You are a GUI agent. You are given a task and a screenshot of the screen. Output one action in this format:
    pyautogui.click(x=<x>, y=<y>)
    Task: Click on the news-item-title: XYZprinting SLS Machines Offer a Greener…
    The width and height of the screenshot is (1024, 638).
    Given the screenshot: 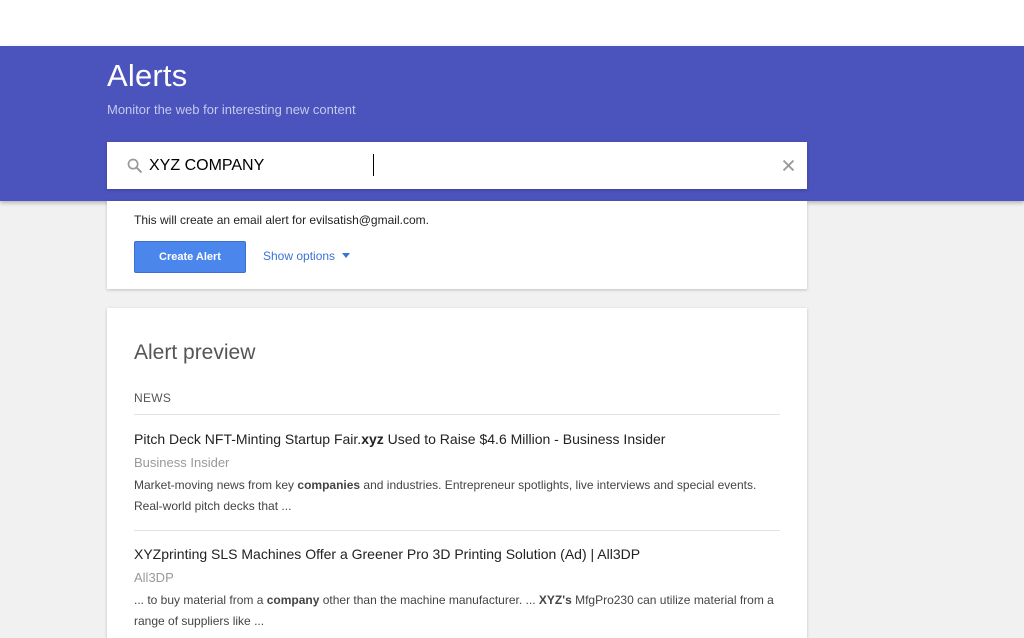 What is the action you would take?
    pyautogui.click(x=387, y=554)
    